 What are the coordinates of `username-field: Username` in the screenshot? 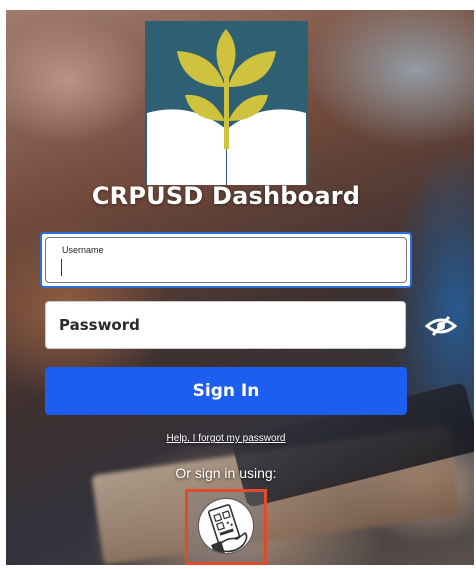 It's located at (226, 260).